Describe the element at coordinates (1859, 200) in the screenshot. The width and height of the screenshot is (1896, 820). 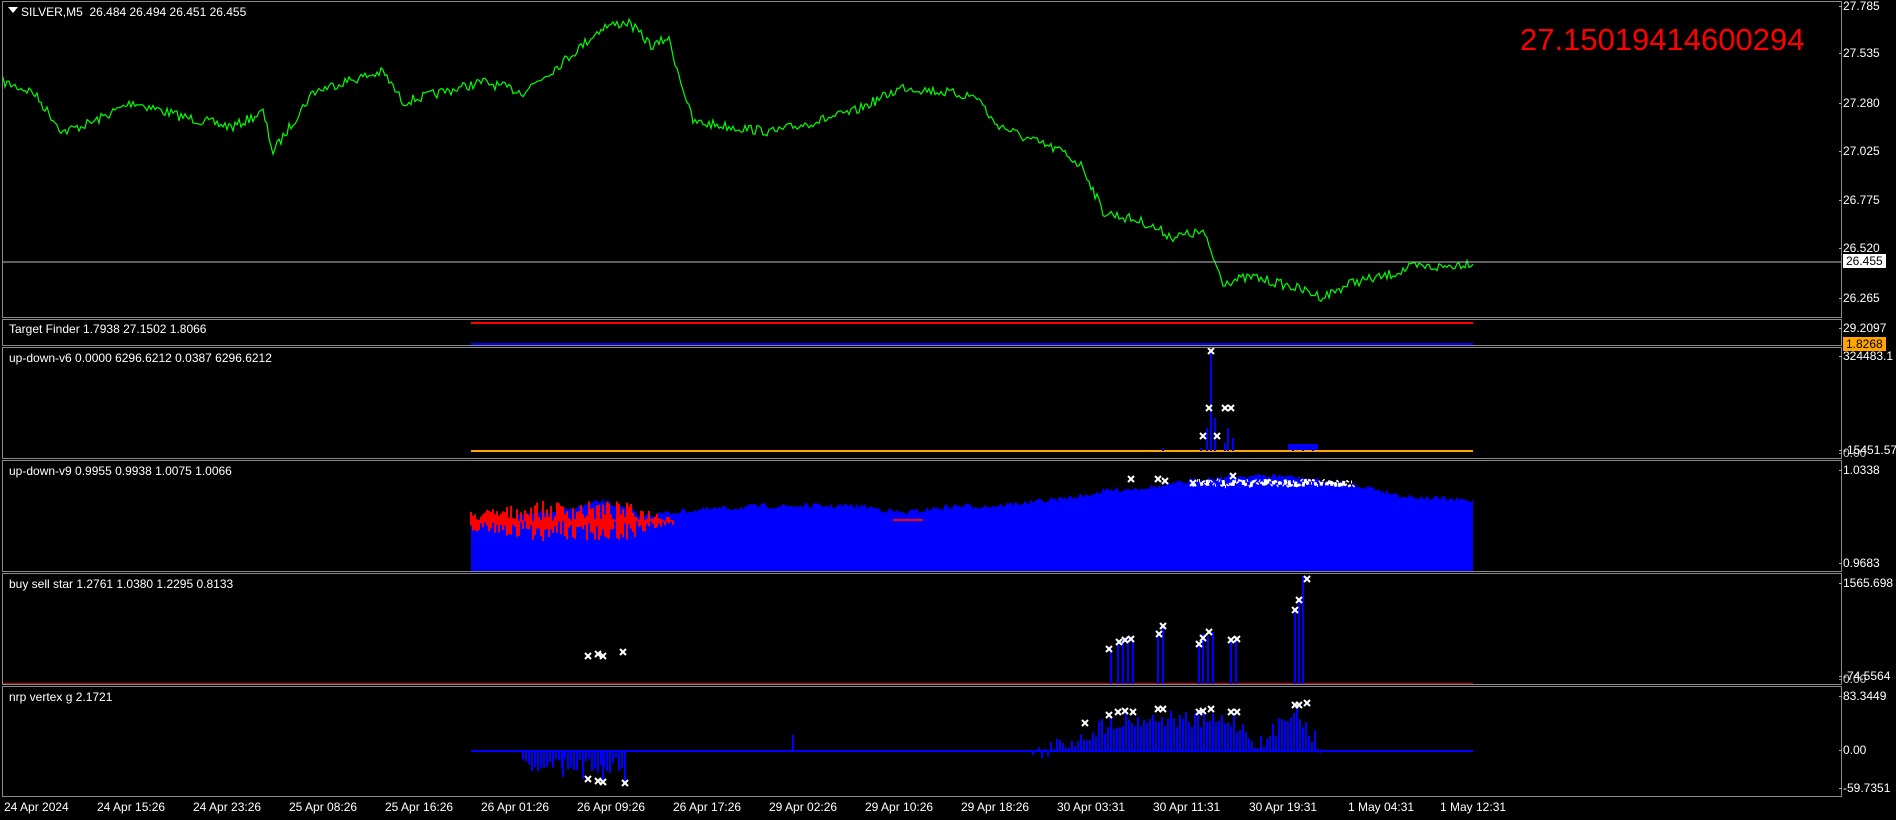
I see `axis-tick: 26.775` at that location.